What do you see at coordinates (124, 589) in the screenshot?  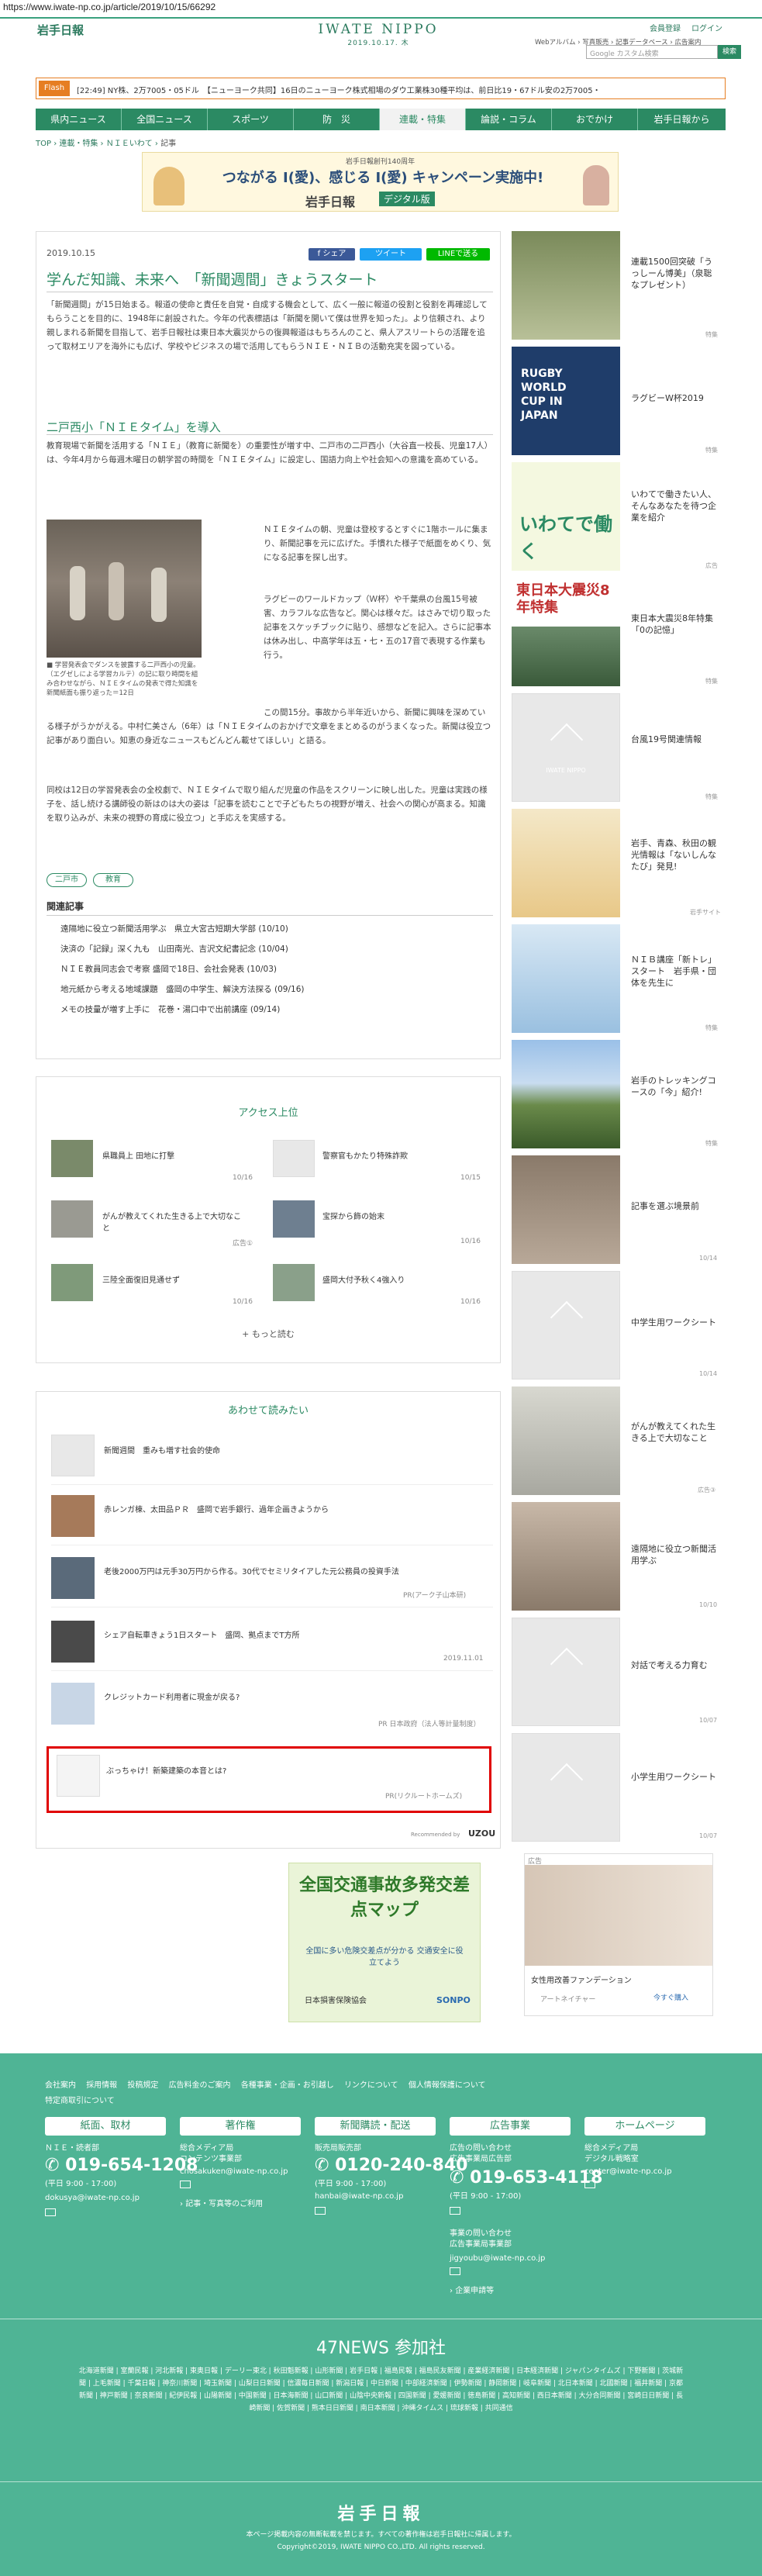 I see `article-photo` at bounding box center [124, 589].